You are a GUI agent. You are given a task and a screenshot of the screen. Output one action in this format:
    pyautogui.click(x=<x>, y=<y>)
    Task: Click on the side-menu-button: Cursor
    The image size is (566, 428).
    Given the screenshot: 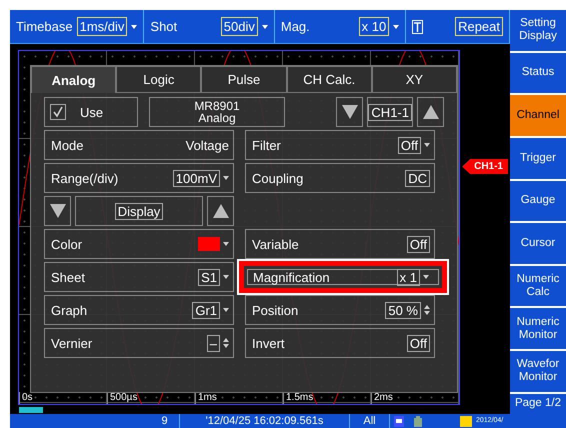 What is the action you would take?
    pyautogui.click(x=538, y=243)
    